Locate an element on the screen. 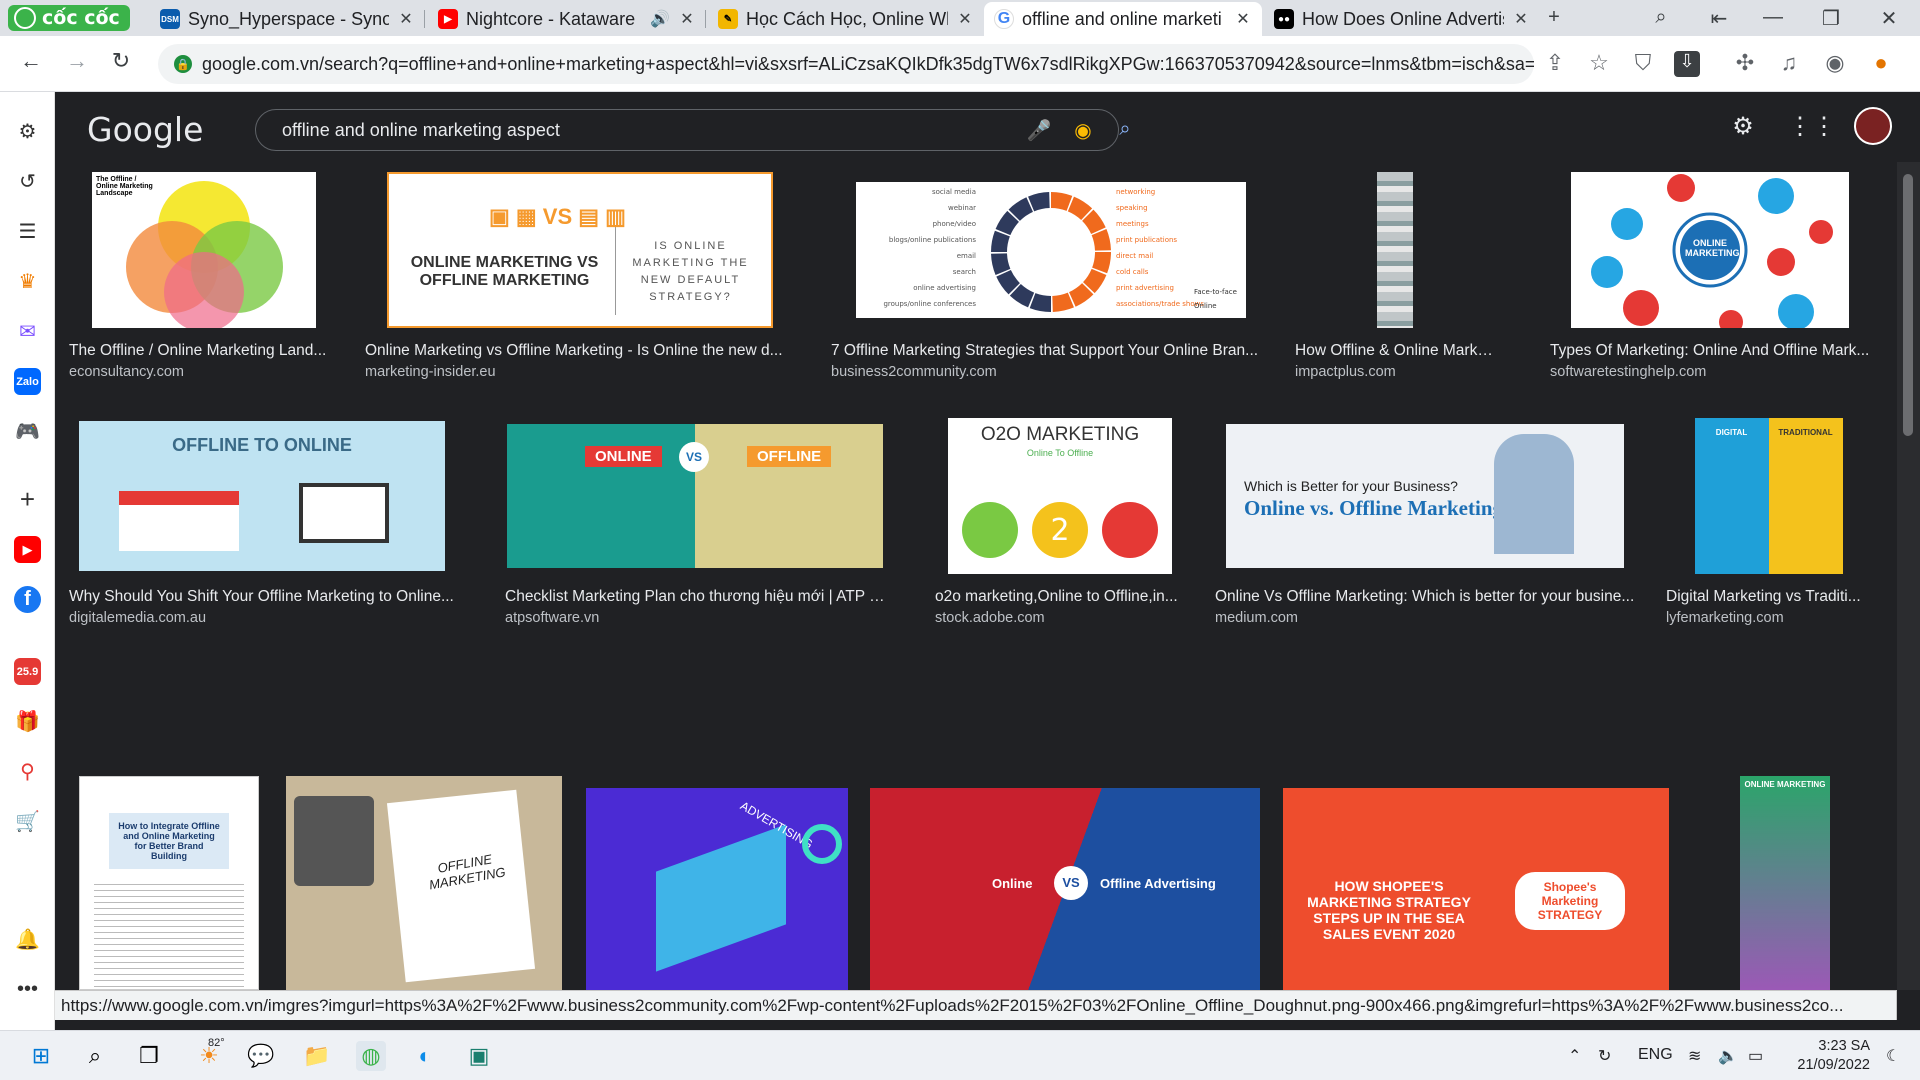 This screenshot has width=1920, height=1080. shield-icon: ⛉ is located at coordinates (1643, 63).